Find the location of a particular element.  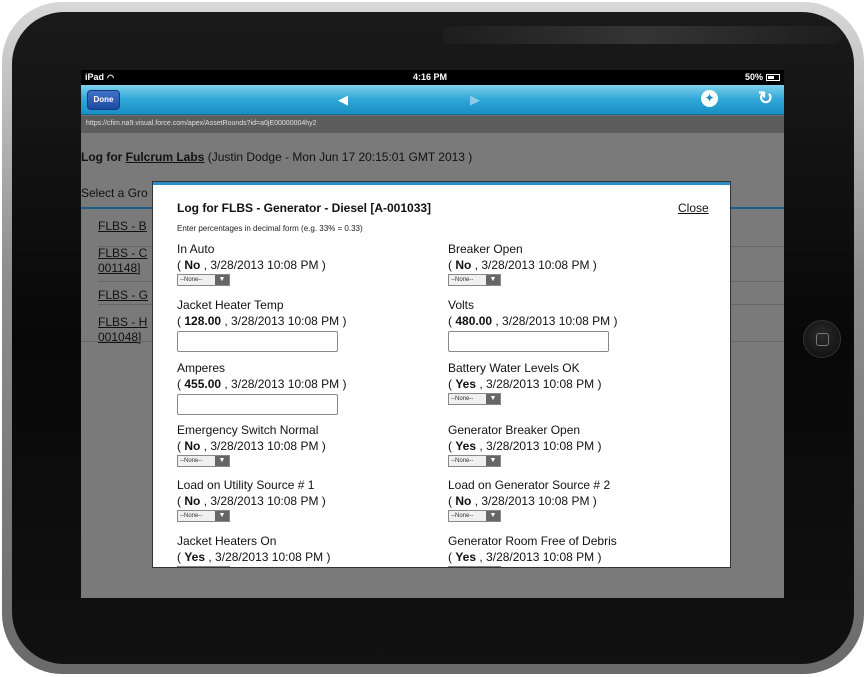

home-button is located at coordinates (822, 339).